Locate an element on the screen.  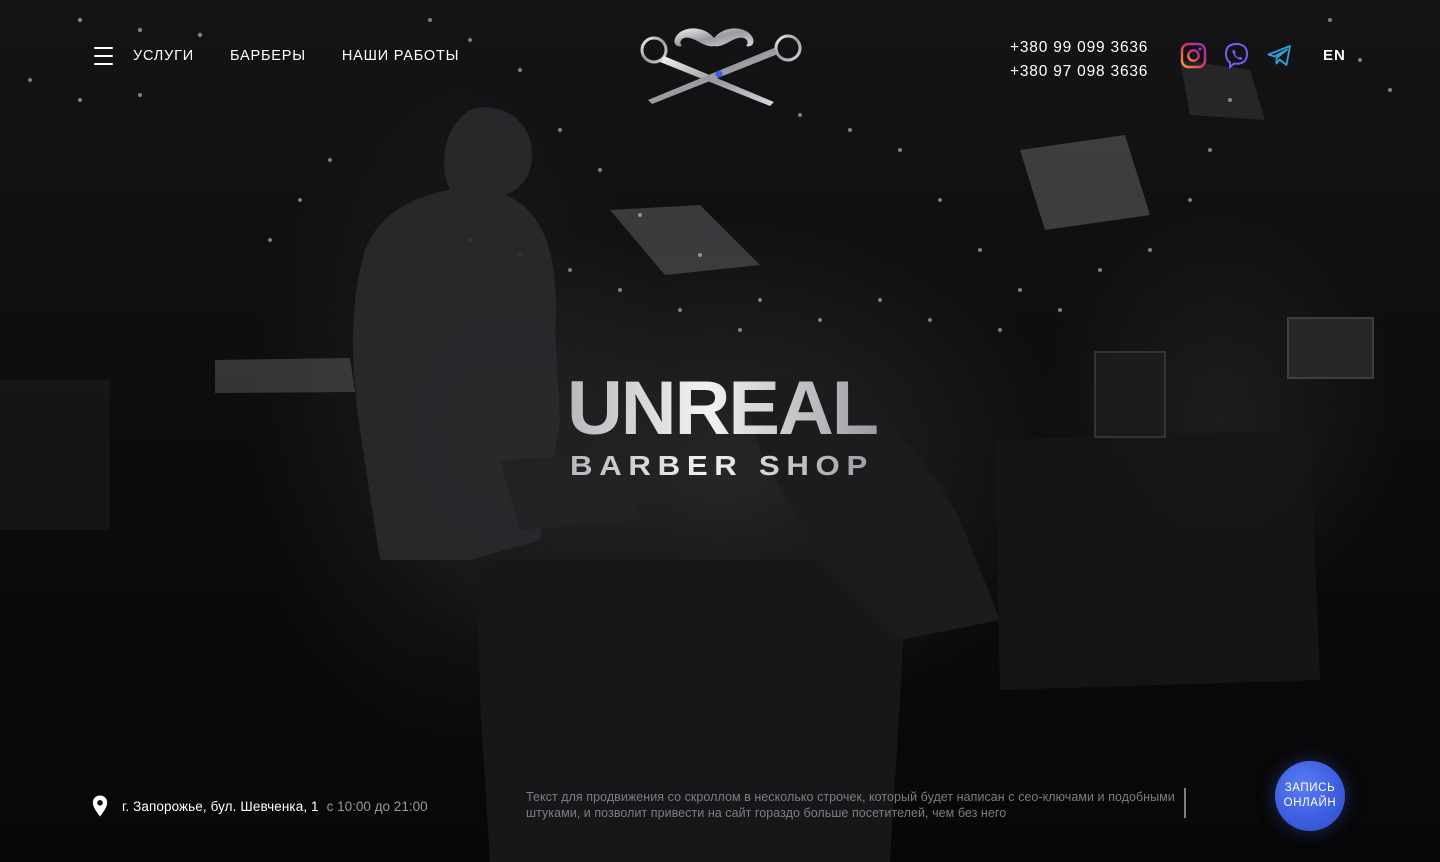
brand-name: UNREAL is located at coordinates (722, 408).